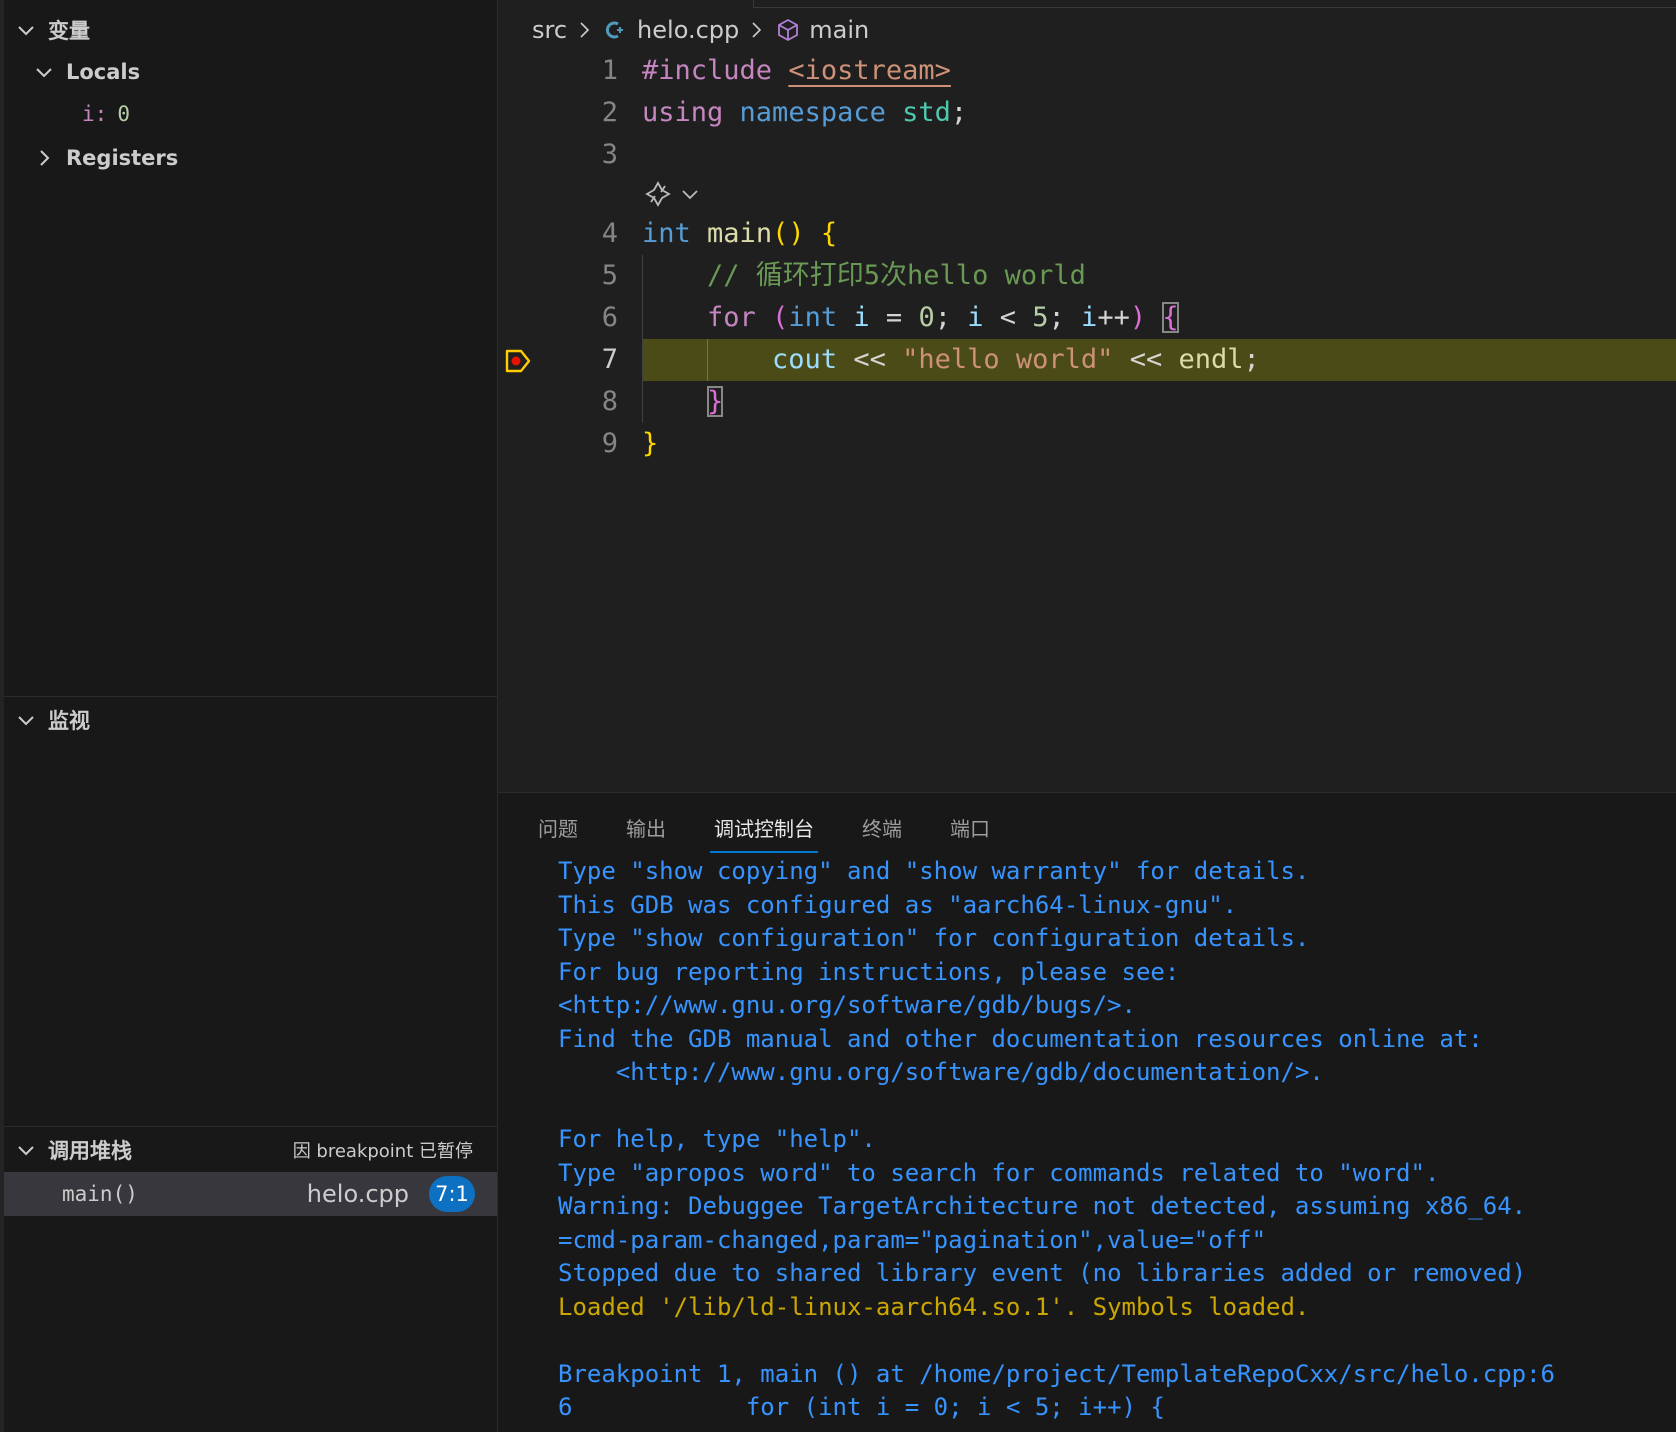 This screenshot has height=1432, width=1676. What do you see at coordinates (250, 30) in the screenshot?
I see `variables-section-header: 变量` at bounding box center [250, 30].